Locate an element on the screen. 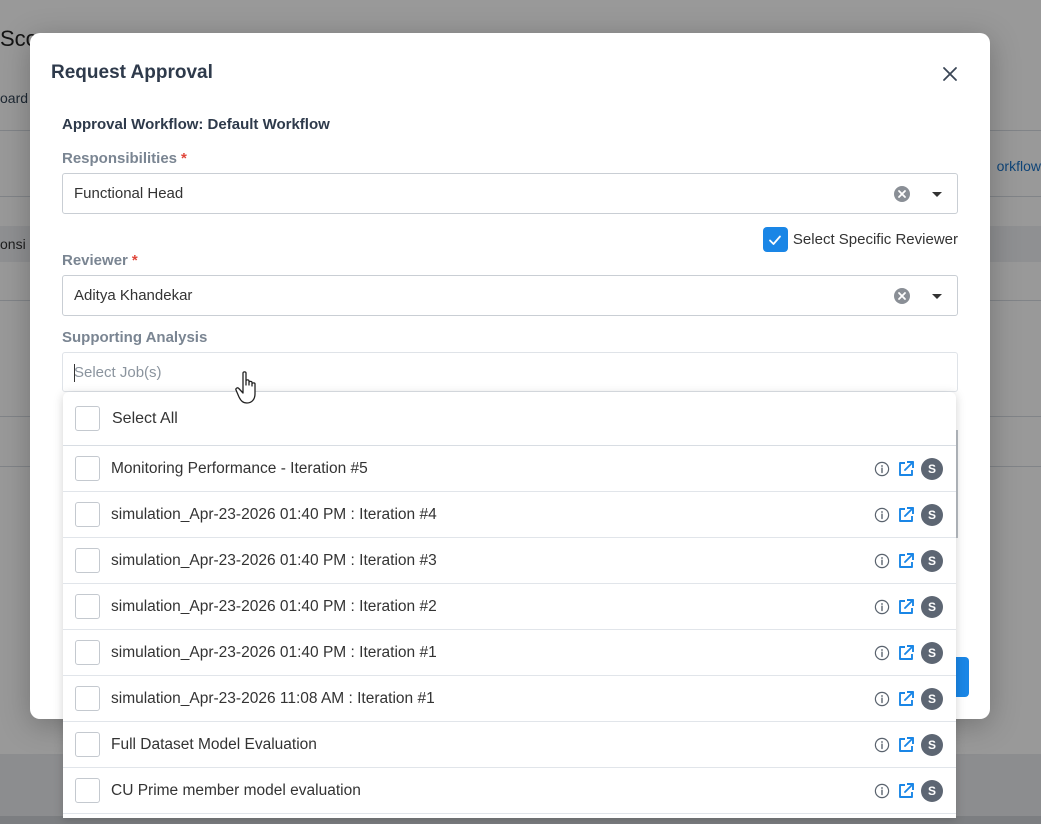  job-list-item: CU Prime member model evaluation S is located at coordinates (509, 791).